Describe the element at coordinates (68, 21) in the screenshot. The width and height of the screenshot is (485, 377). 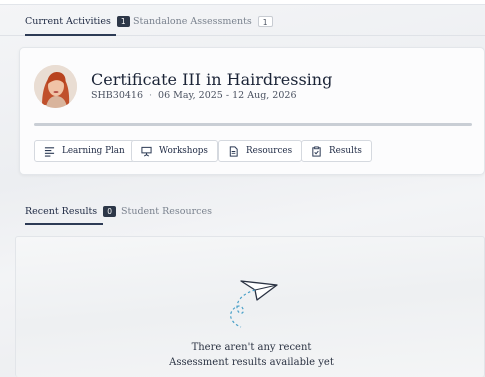
I see `tab-label: Current Activities` at that location.